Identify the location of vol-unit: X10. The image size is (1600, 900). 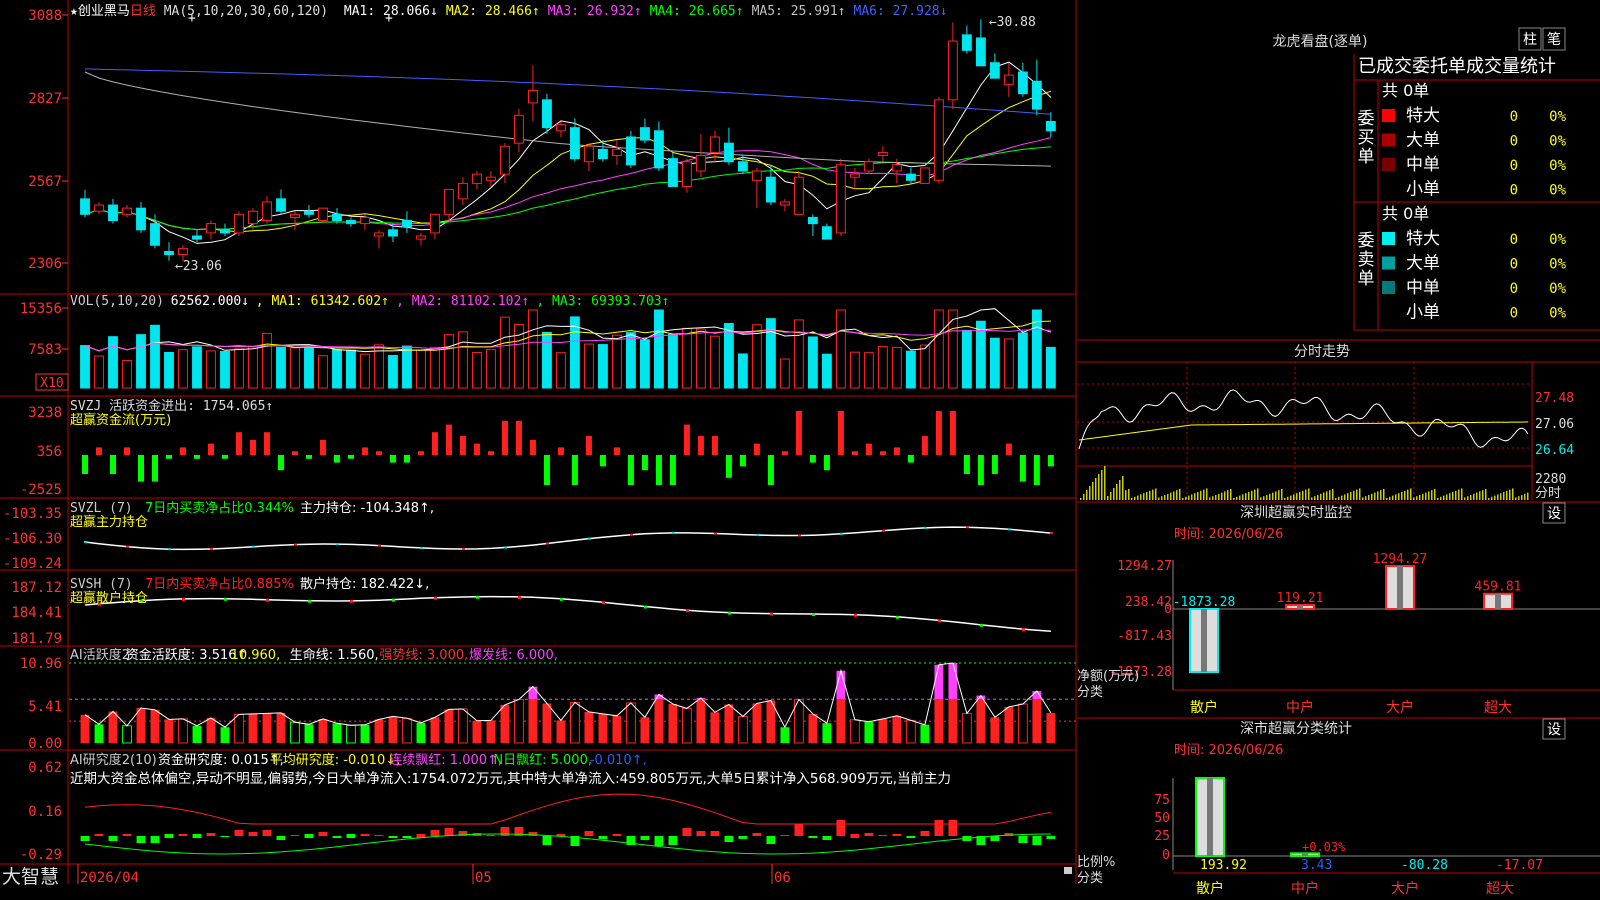
(51, 383).